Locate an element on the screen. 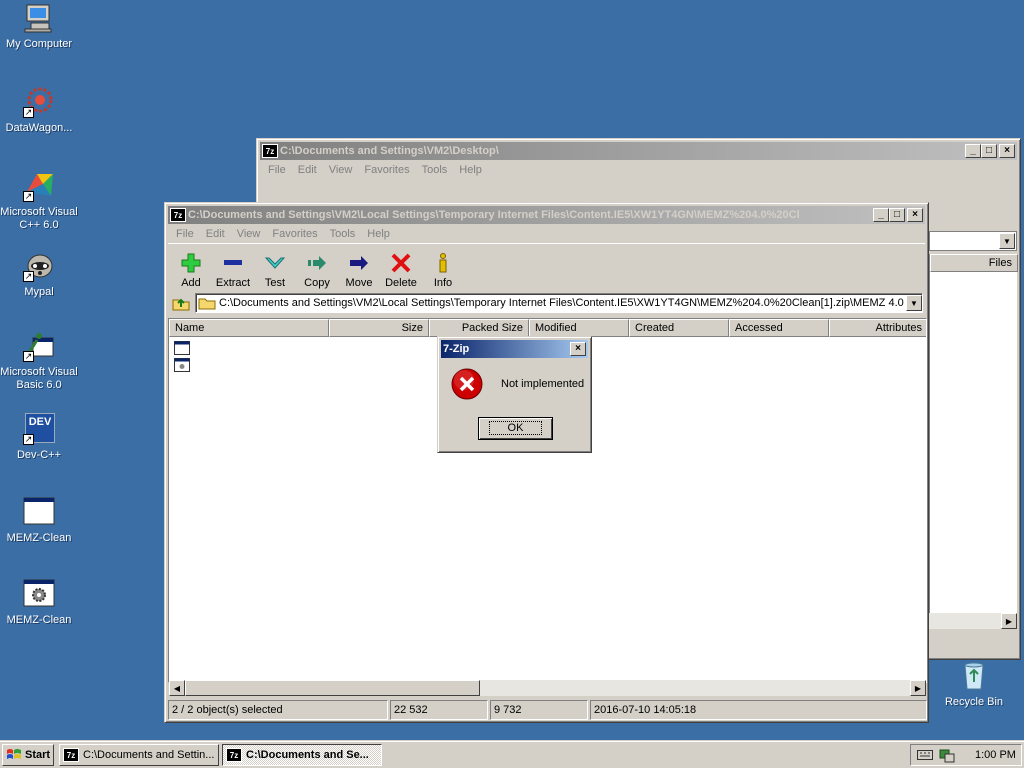  start-button: Start is located at coordinates (28, 755).